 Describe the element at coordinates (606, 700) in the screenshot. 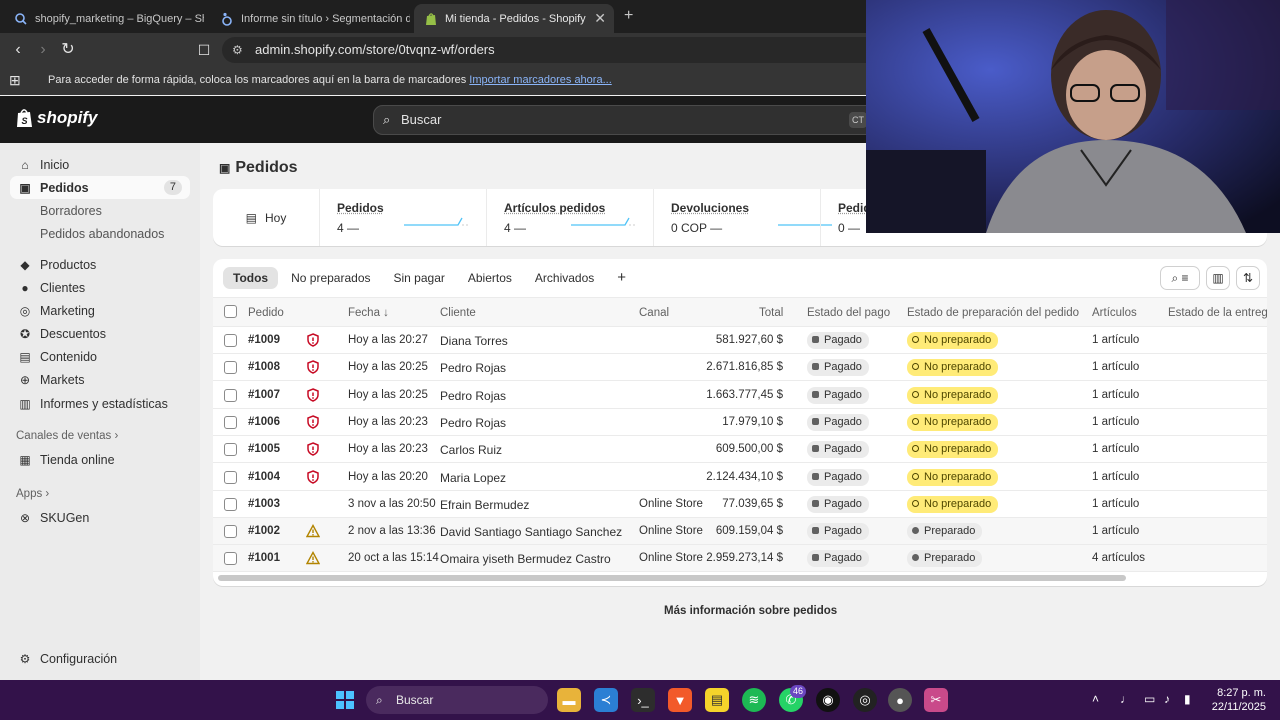

I see `vscode-icon: ≺` at that location.